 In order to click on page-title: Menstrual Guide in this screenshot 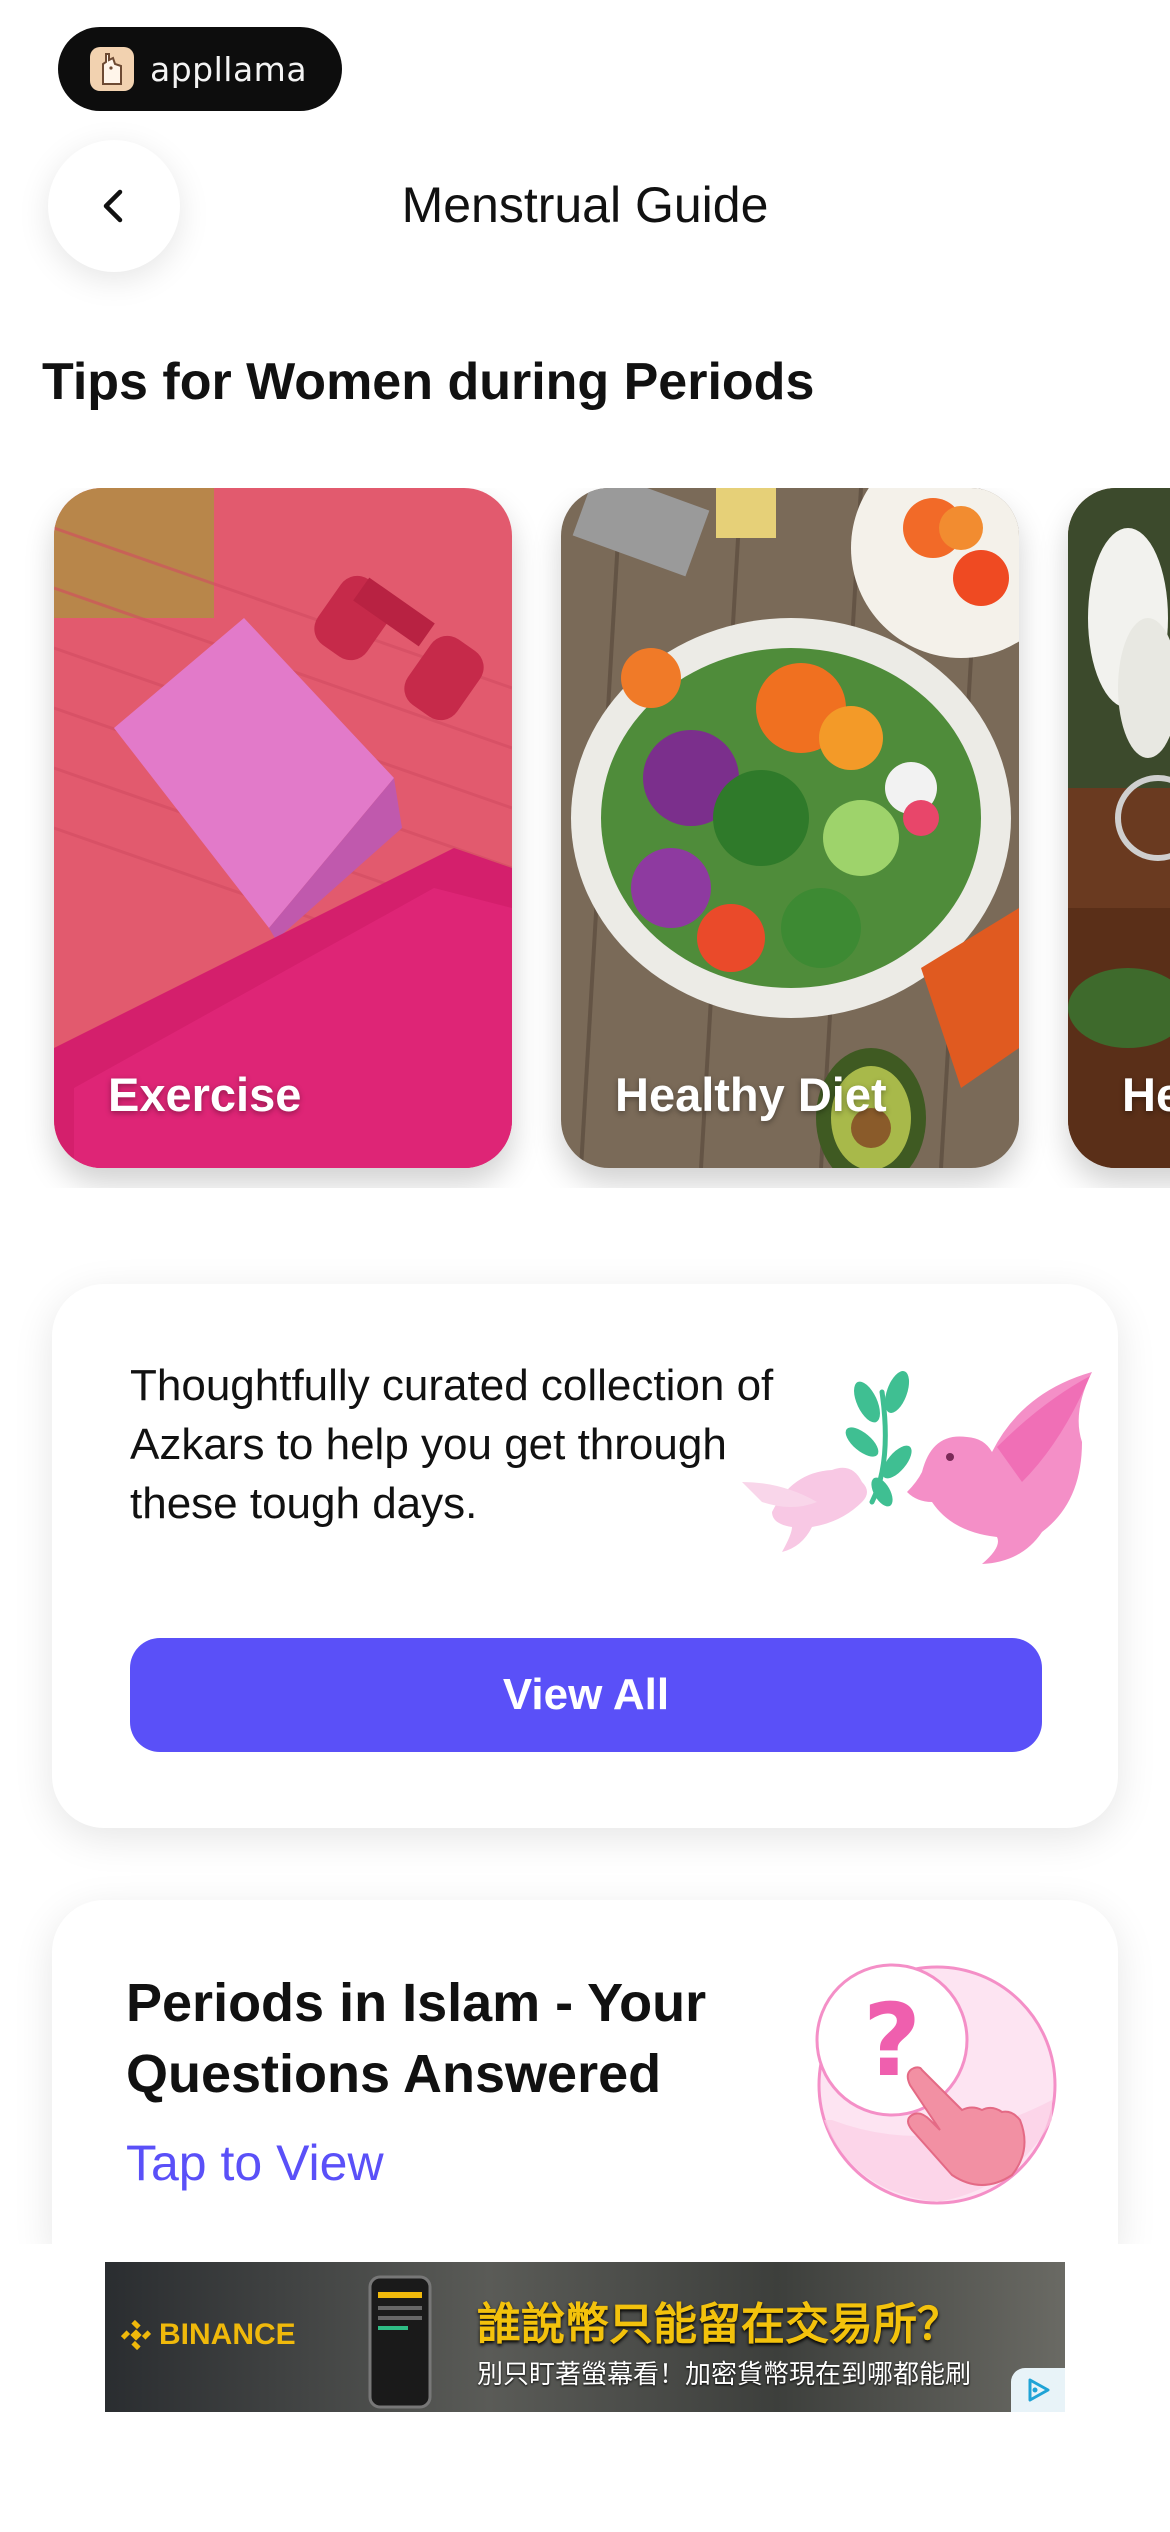, I will do `click(585, 205)`.